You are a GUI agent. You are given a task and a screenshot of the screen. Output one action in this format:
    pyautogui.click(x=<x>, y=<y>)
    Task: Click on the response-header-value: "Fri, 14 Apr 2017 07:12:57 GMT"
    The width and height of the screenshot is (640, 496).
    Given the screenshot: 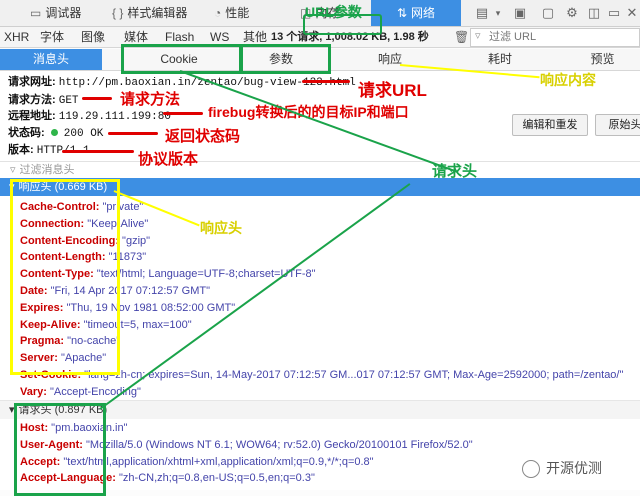 What is the action you would take?
    pyautogui.click(x=129, y=291)
    